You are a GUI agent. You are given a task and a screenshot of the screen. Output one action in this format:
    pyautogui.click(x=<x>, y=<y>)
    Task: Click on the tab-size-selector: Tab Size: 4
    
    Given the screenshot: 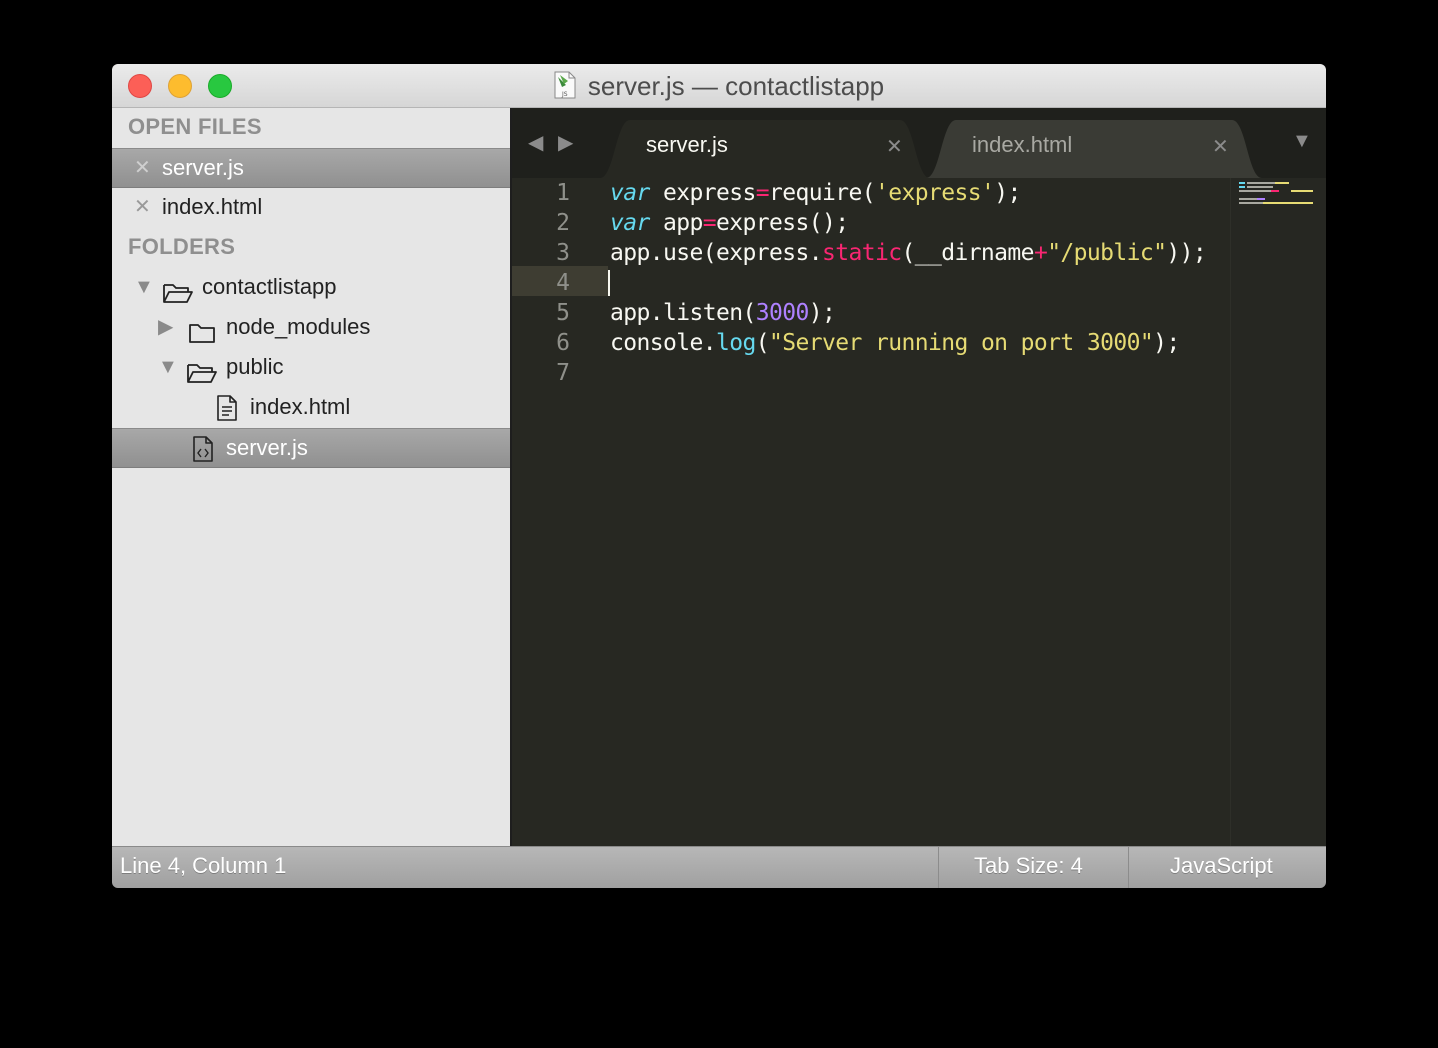 What is the action you would take?
    pyautogui.click(x=1028, y=866)
    